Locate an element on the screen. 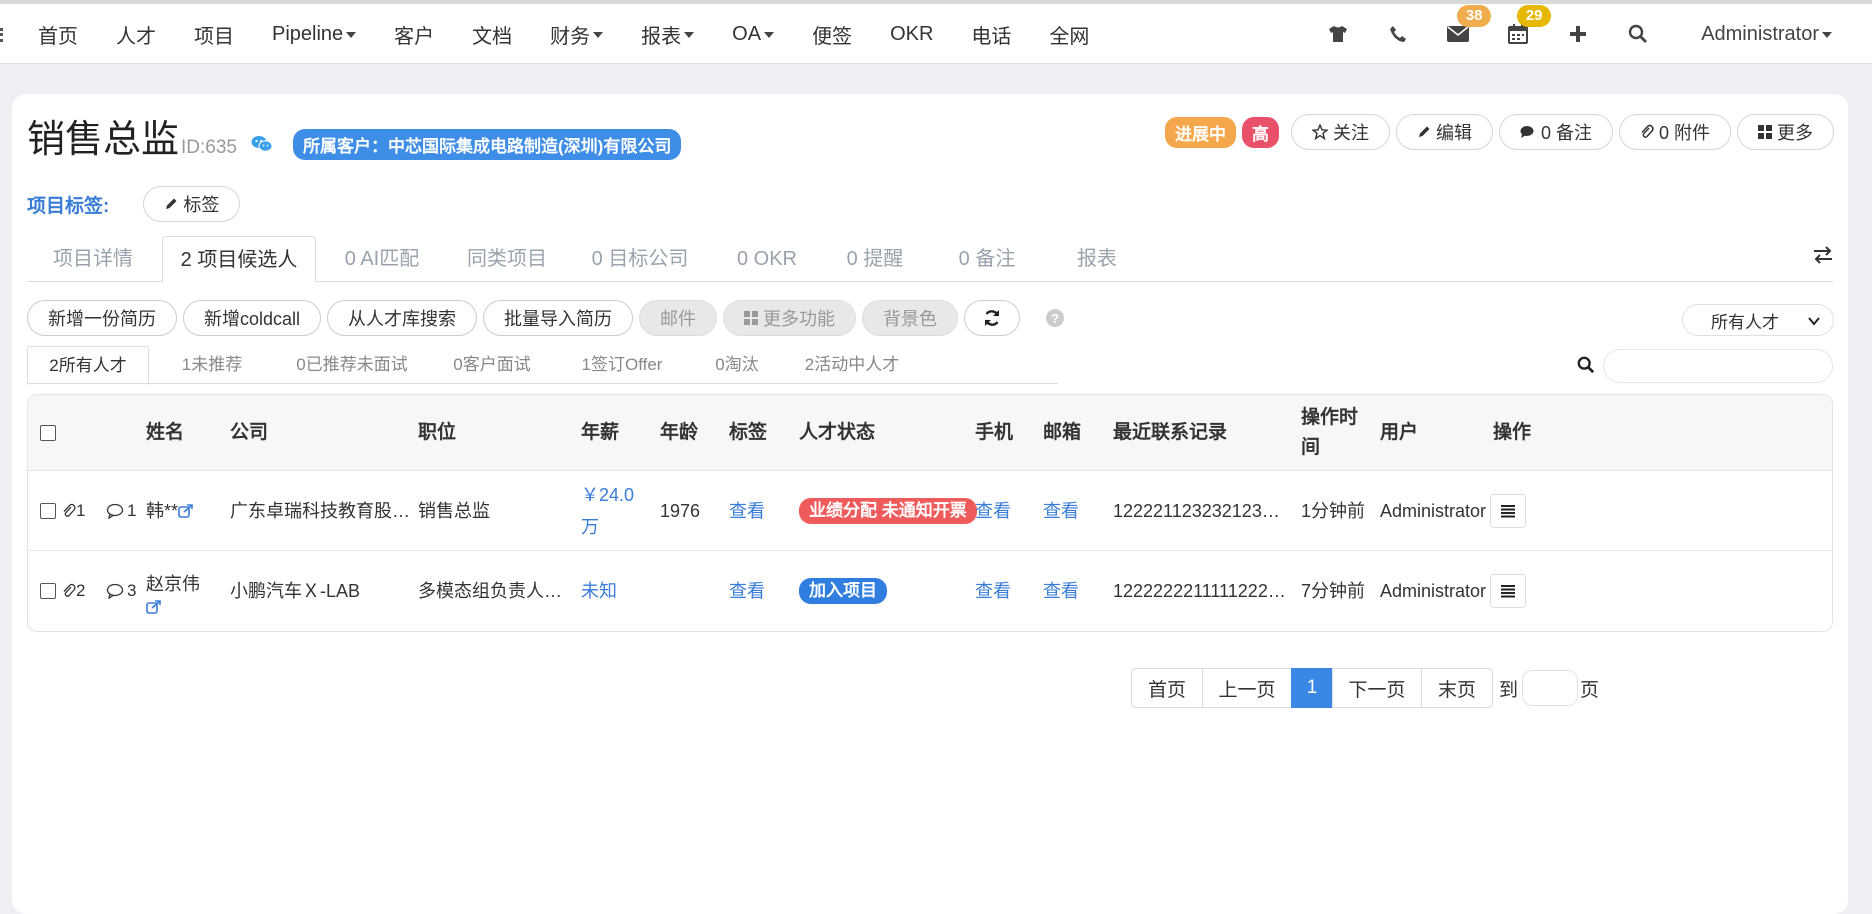 The image size is (1872, 914). nav-item-label: 便签 is located at coordinates (832, 36).